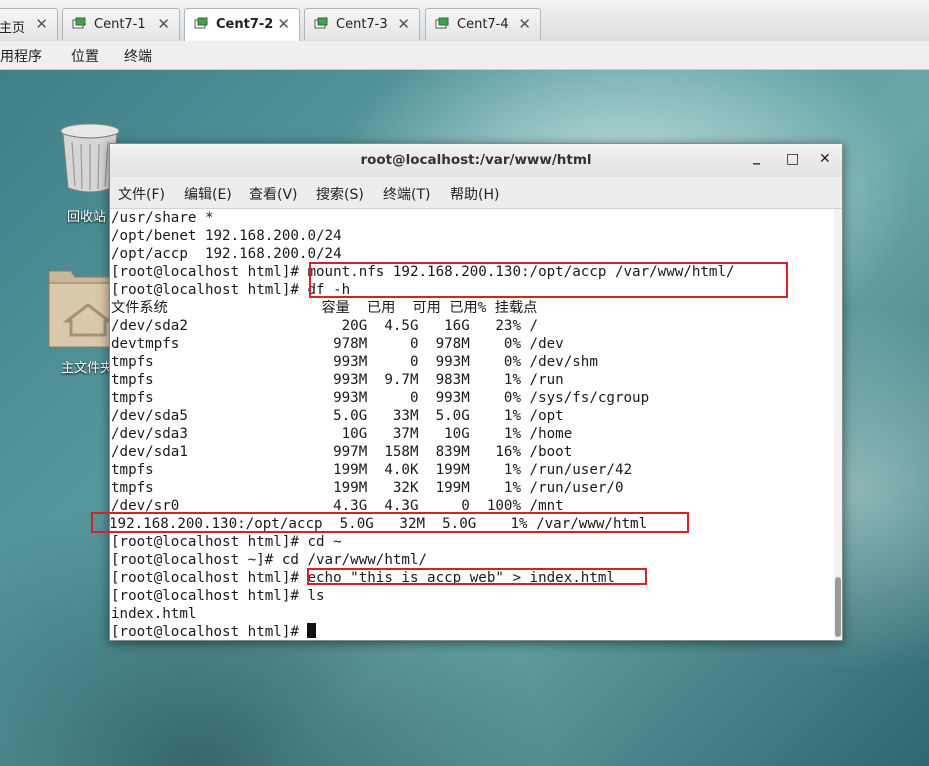  I want to click on tab-label: Cent7-3, so click(362, 24).